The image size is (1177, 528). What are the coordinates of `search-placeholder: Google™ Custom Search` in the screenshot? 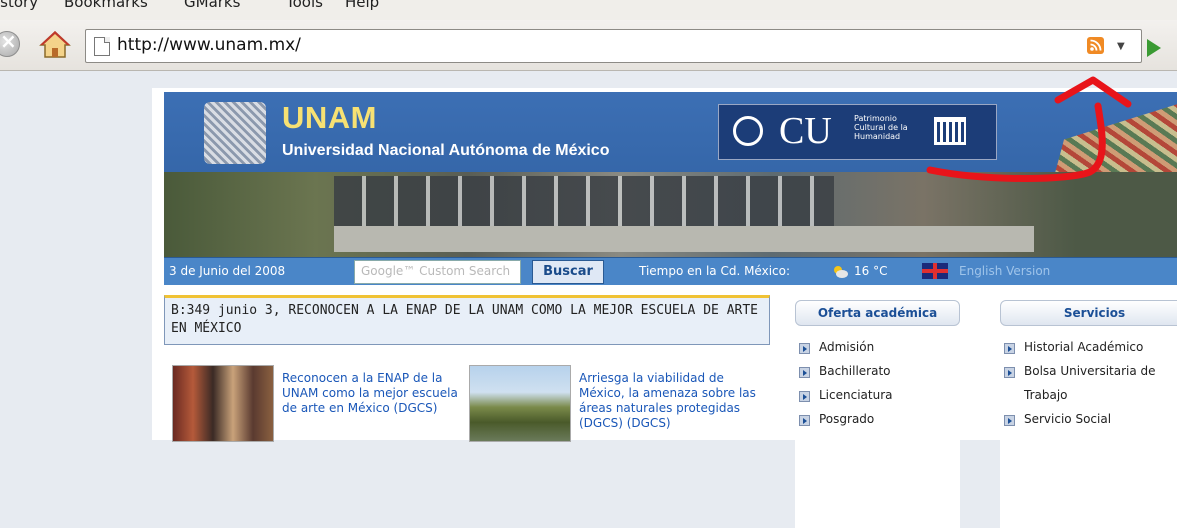 It's located at (436, 271).